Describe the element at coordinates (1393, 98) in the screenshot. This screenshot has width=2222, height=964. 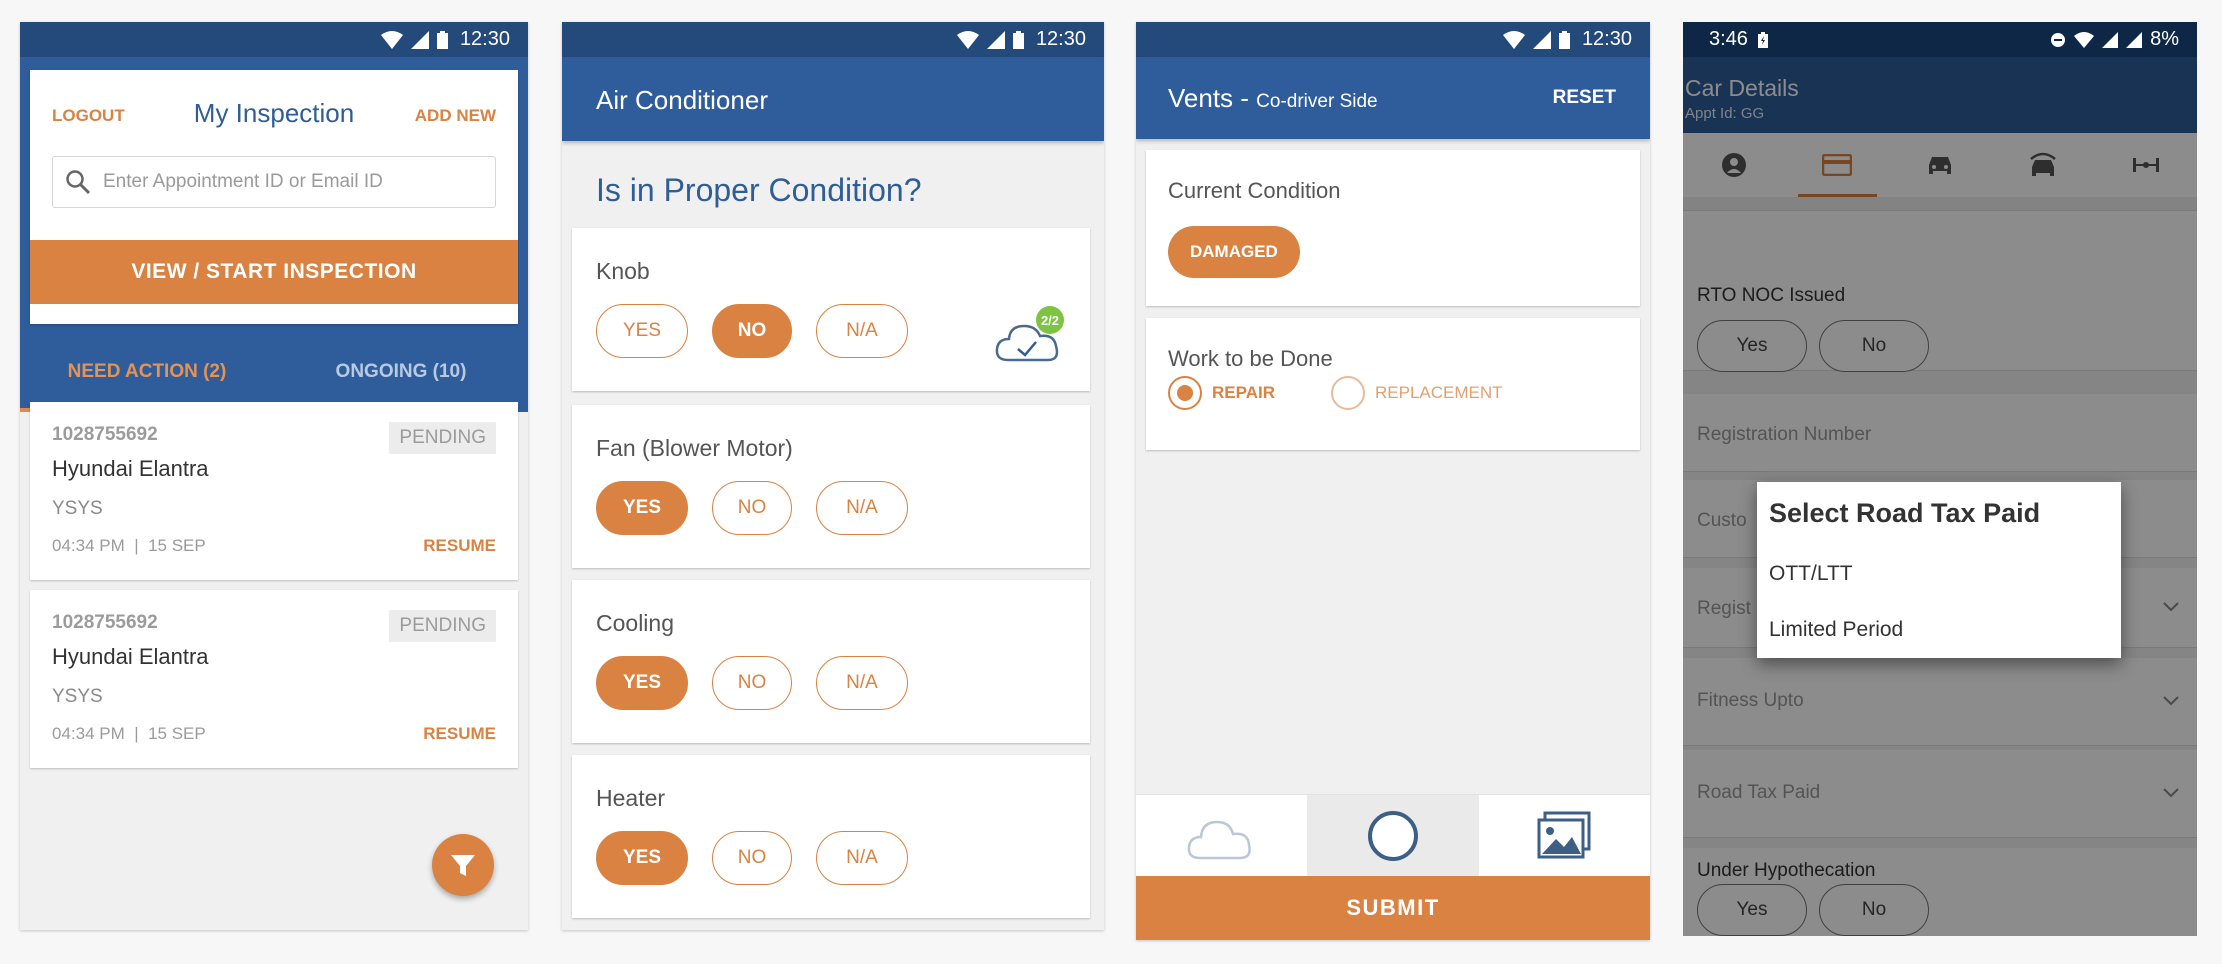
I see `app-bar: Vents - Co-driver Side RESET` at that location.